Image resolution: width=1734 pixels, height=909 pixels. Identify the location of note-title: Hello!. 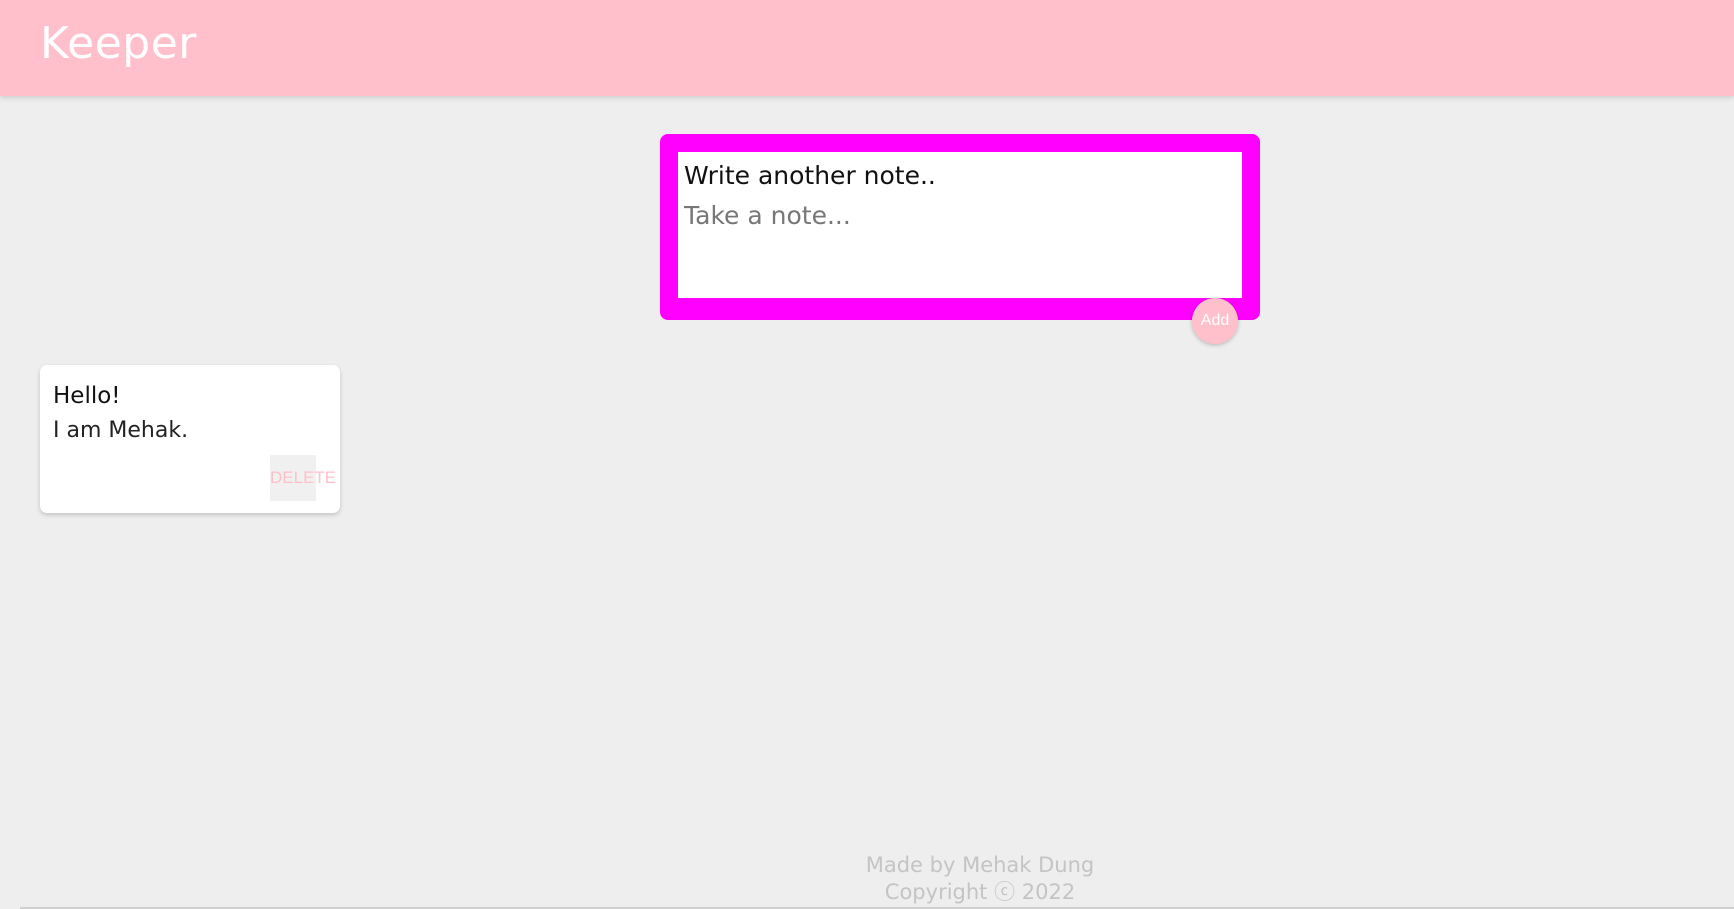
(87, 396).